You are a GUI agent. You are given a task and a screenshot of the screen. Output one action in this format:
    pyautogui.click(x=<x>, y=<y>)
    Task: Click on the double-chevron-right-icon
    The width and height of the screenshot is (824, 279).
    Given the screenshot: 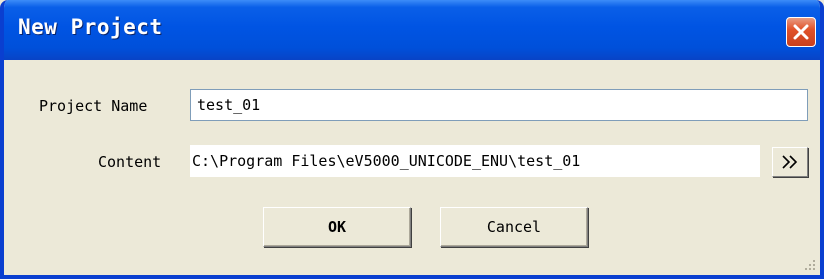 What is the action you would take?
    pyautogui.click(x=790, y=162)
    